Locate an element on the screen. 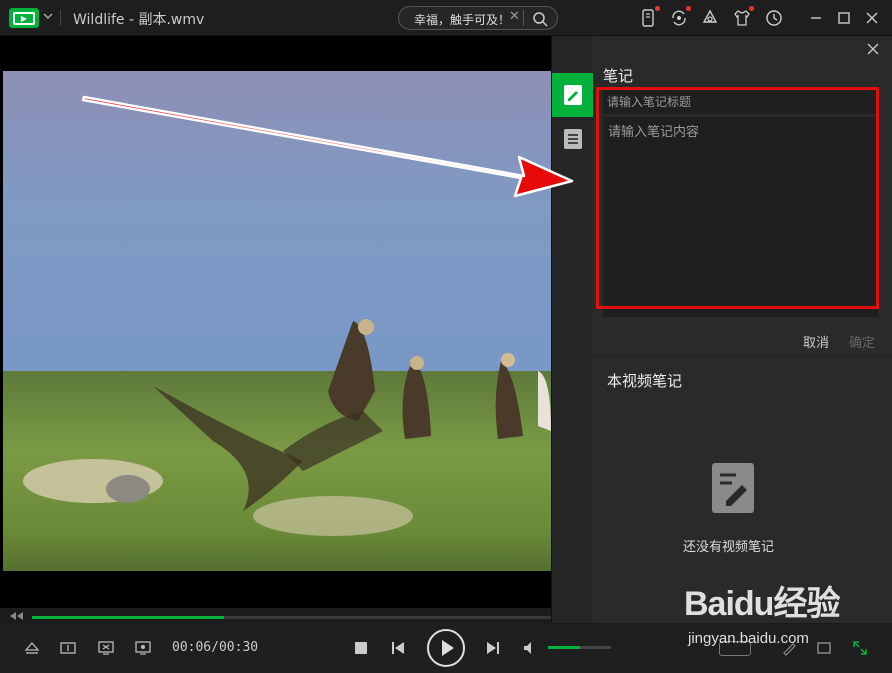  video-notes-heading: 本视频笔记 is located at coordinates (645, 381).